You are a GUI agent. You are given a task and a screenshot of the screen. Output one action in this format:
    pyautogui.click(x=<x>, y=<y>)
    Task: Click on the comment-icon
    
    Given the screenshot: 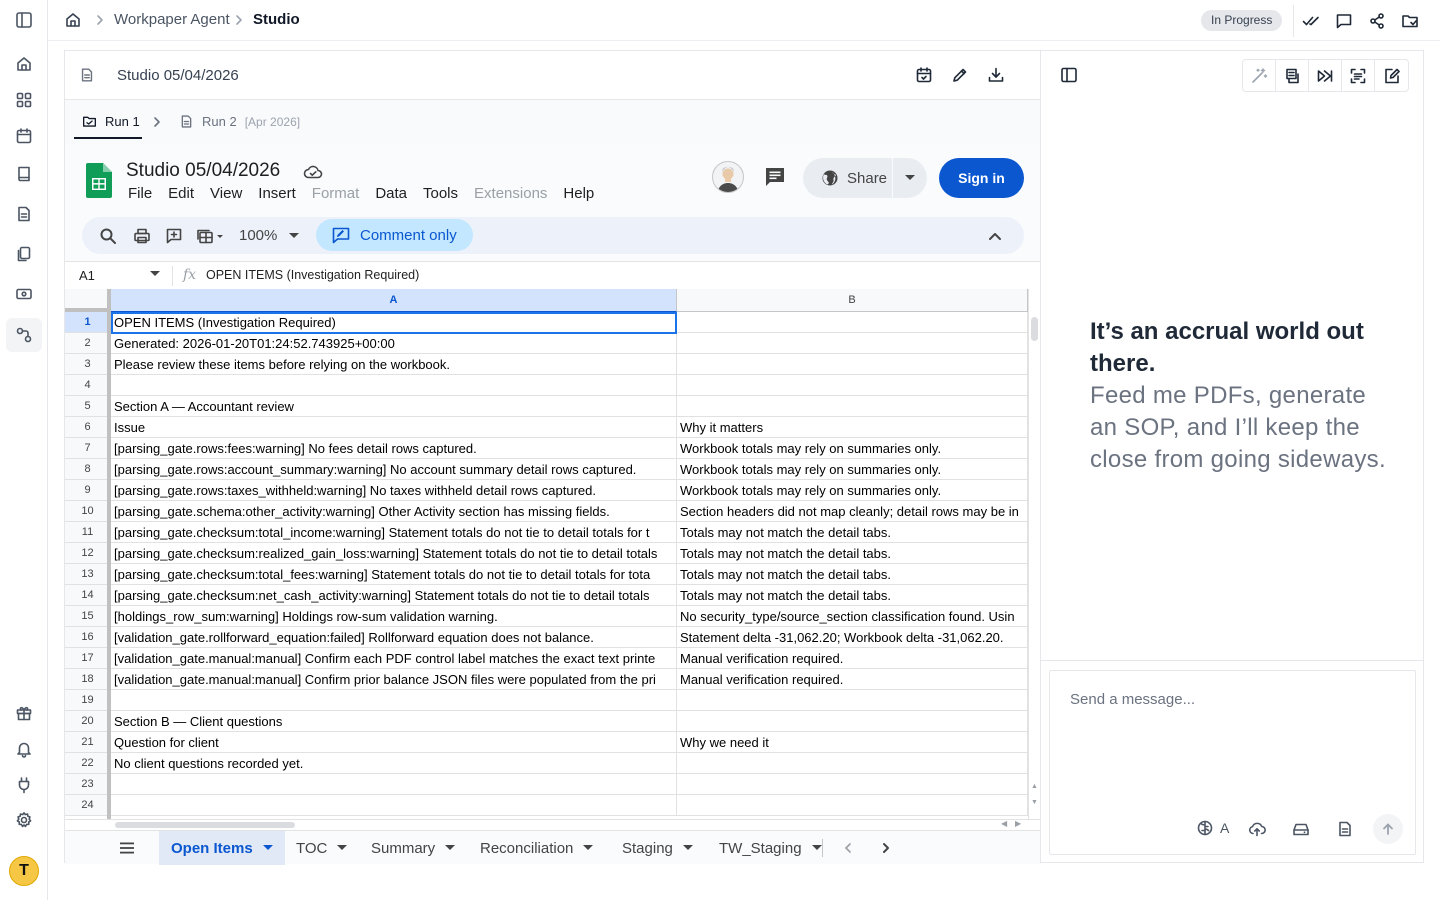 What is the action you would take?
    pyautogui.click(x=1343, y=21)
    